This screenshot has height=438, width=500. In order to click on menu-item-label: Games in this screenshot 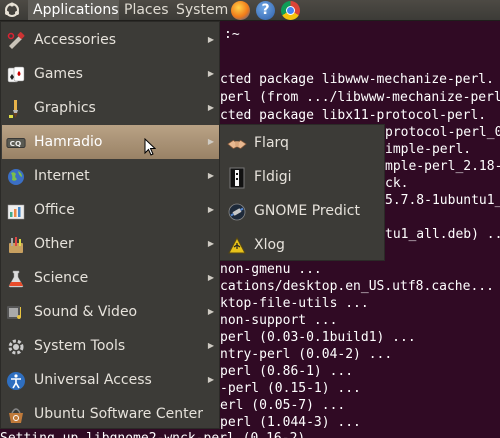, I will do `click(58, 74)`.